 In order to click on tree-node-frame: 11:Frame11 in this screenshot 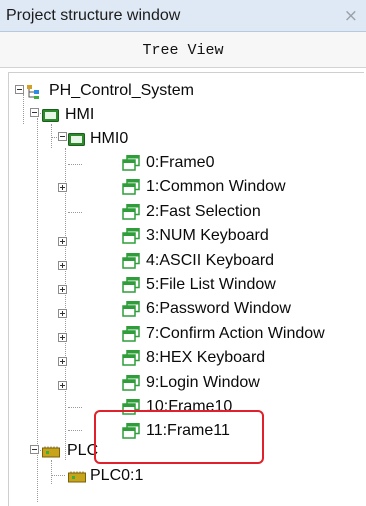, I will do `click(242, 432)`.